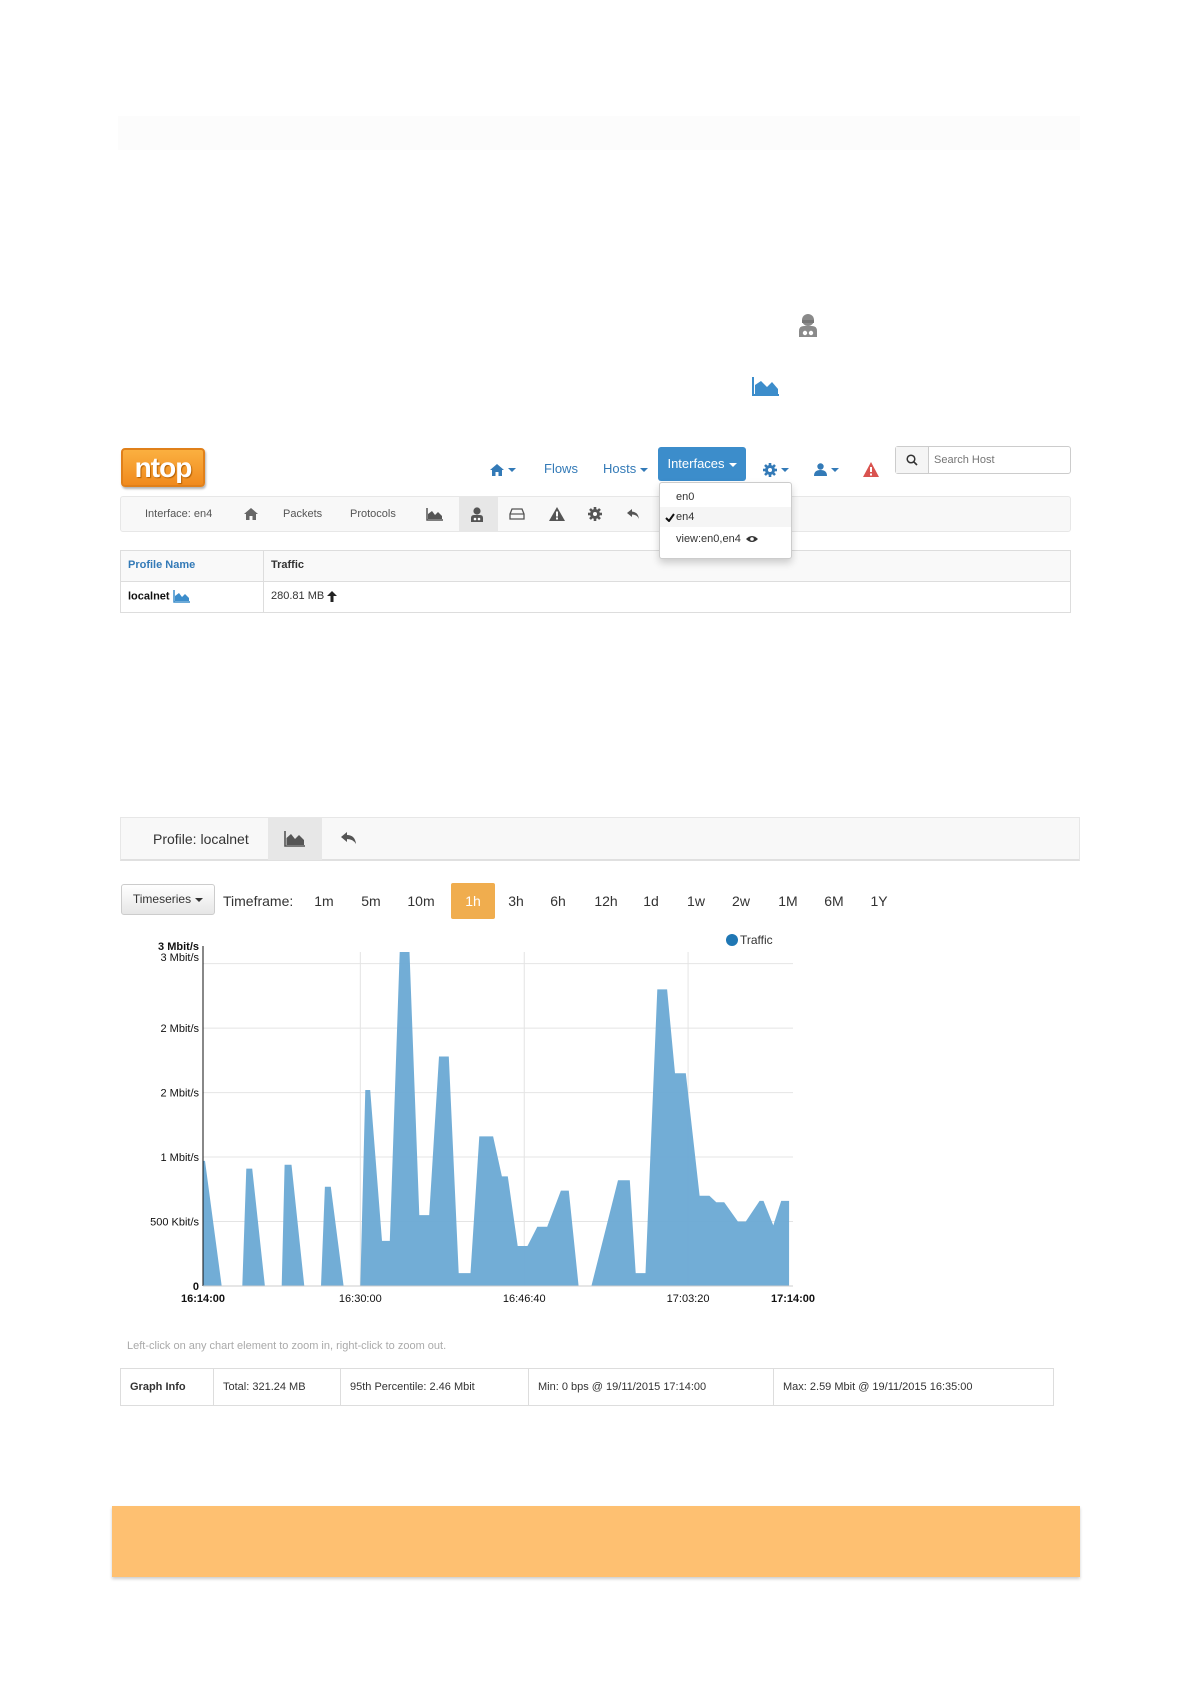 The width and height of the screenshot is (1190, 1684). Describe the element at coordinates (651, 901) in the screenshot. I see `timeframe-1d: 1d` at that location.